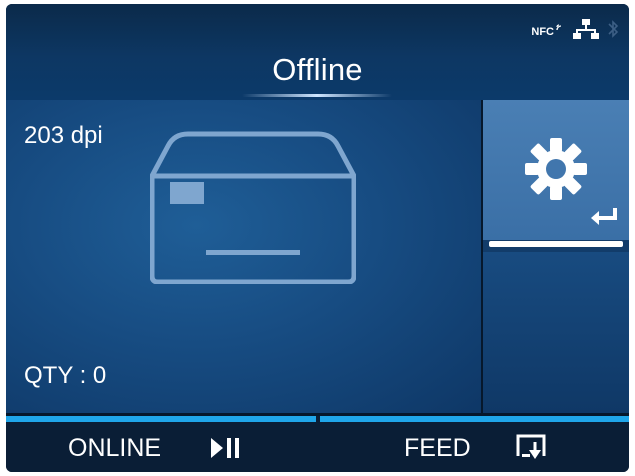 The width and height of the screenshot is (635, 476). What do you see at coordinates (63, 135) in the screenshot?
I see `resolution-text: 203 dpi` at bounding box center [63, 135].